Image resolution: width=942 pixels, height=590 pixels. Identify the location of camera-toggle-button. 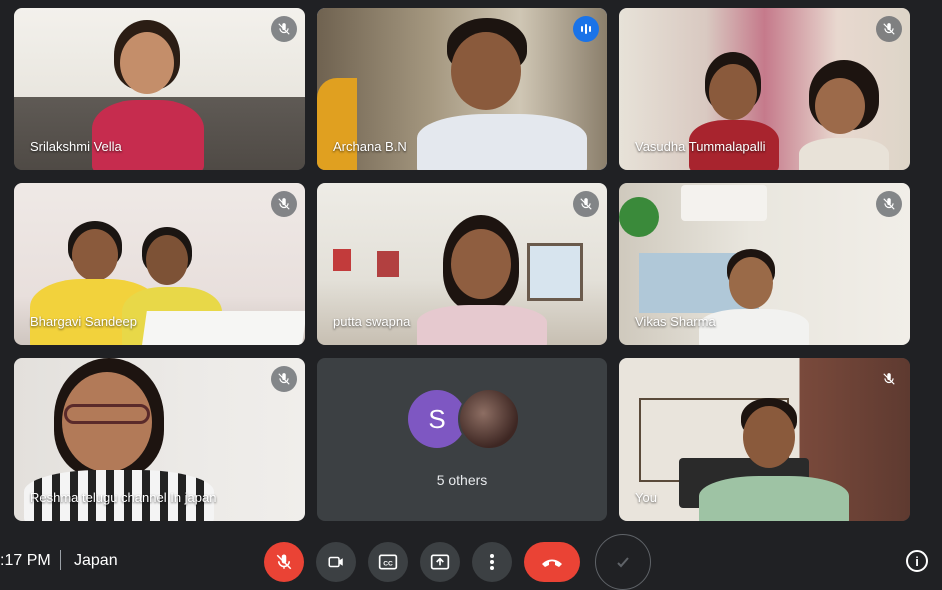
(336, 562).